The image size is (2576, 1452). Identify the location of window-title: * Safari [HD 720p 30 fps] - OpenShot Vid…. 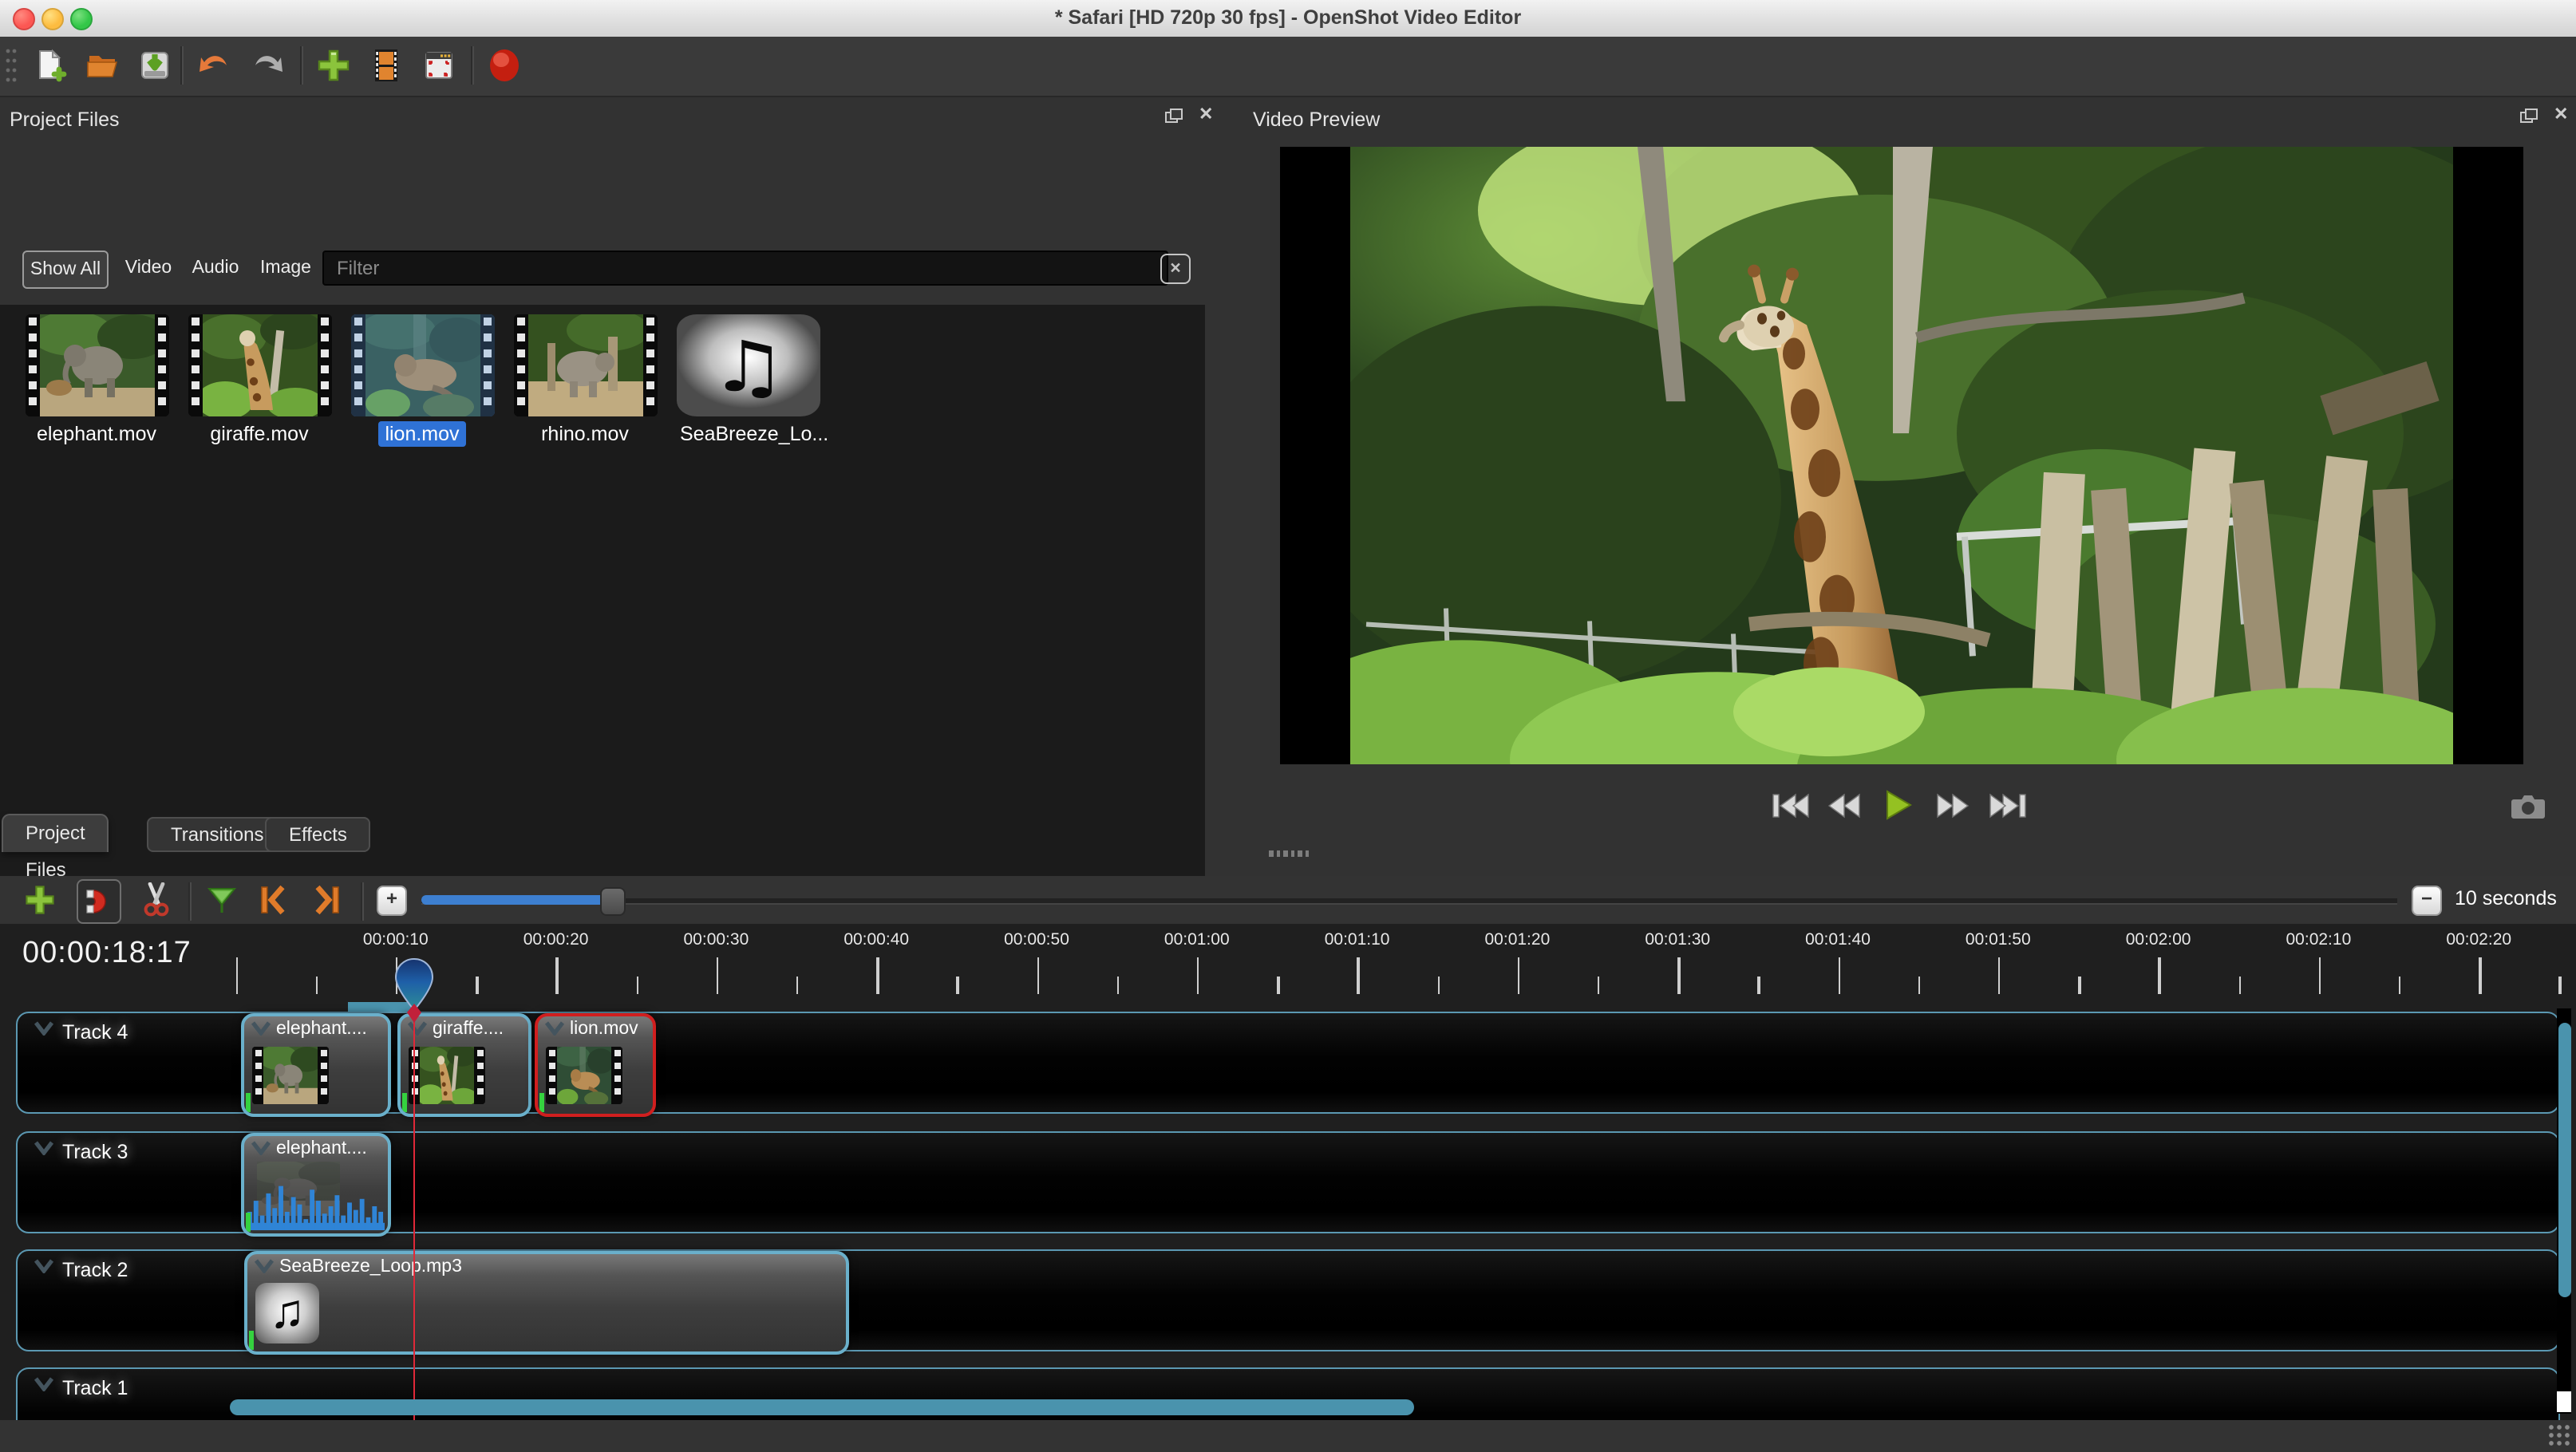
(1288, 17).